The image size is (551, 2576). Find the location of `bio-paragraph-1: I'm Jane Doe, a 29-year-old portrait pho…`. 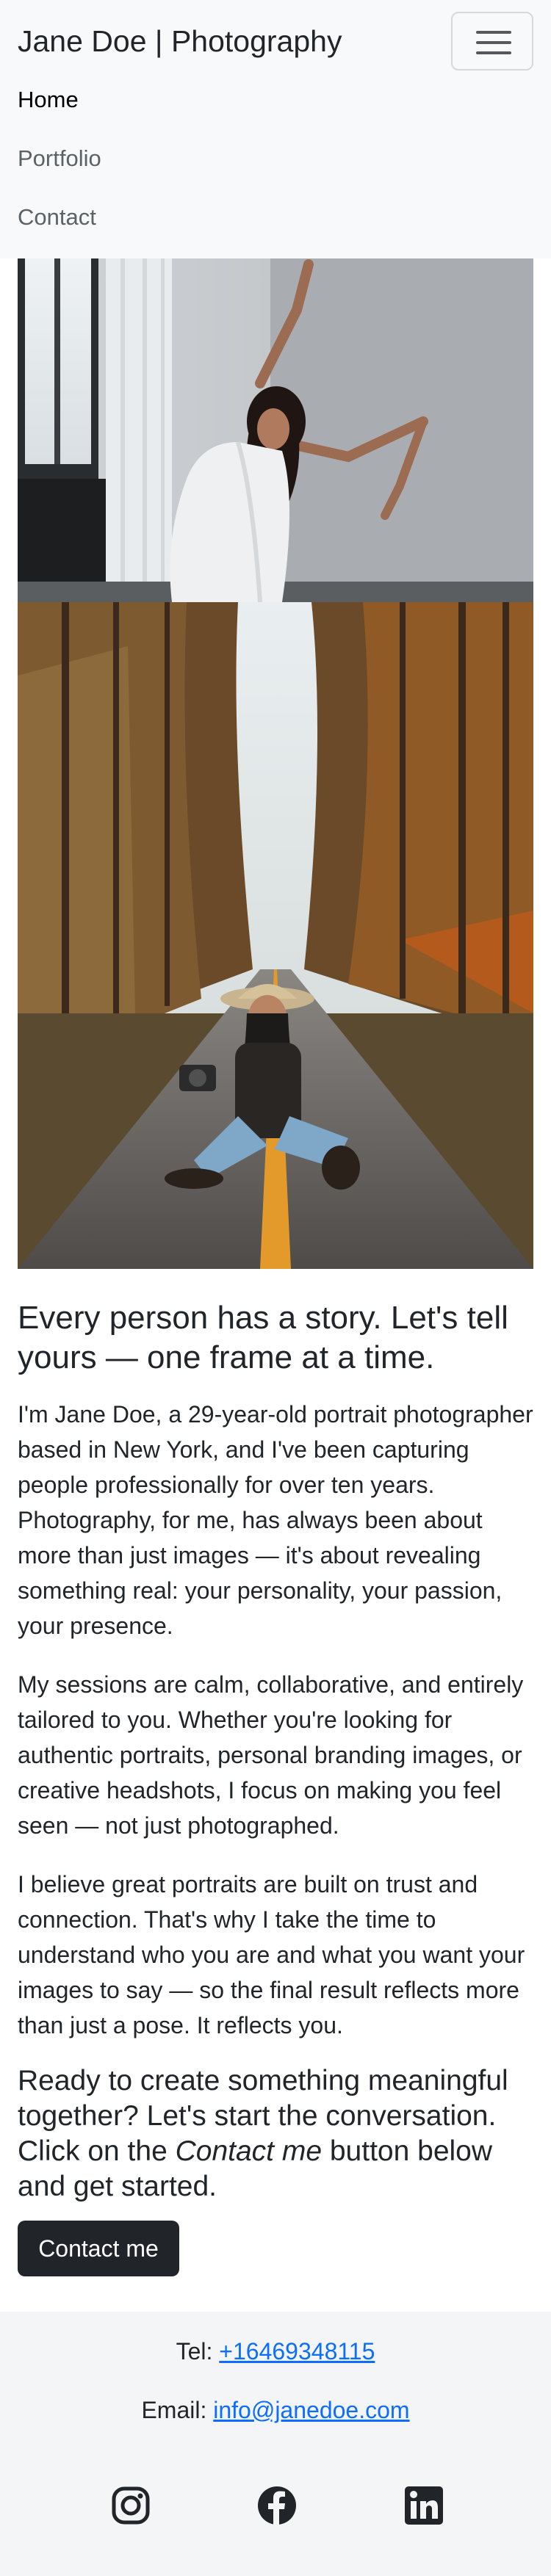

bio-paragraph-1: I'm Jane Doe, a 29-year-old portrait pho… is located at coordinates (275, 1520).